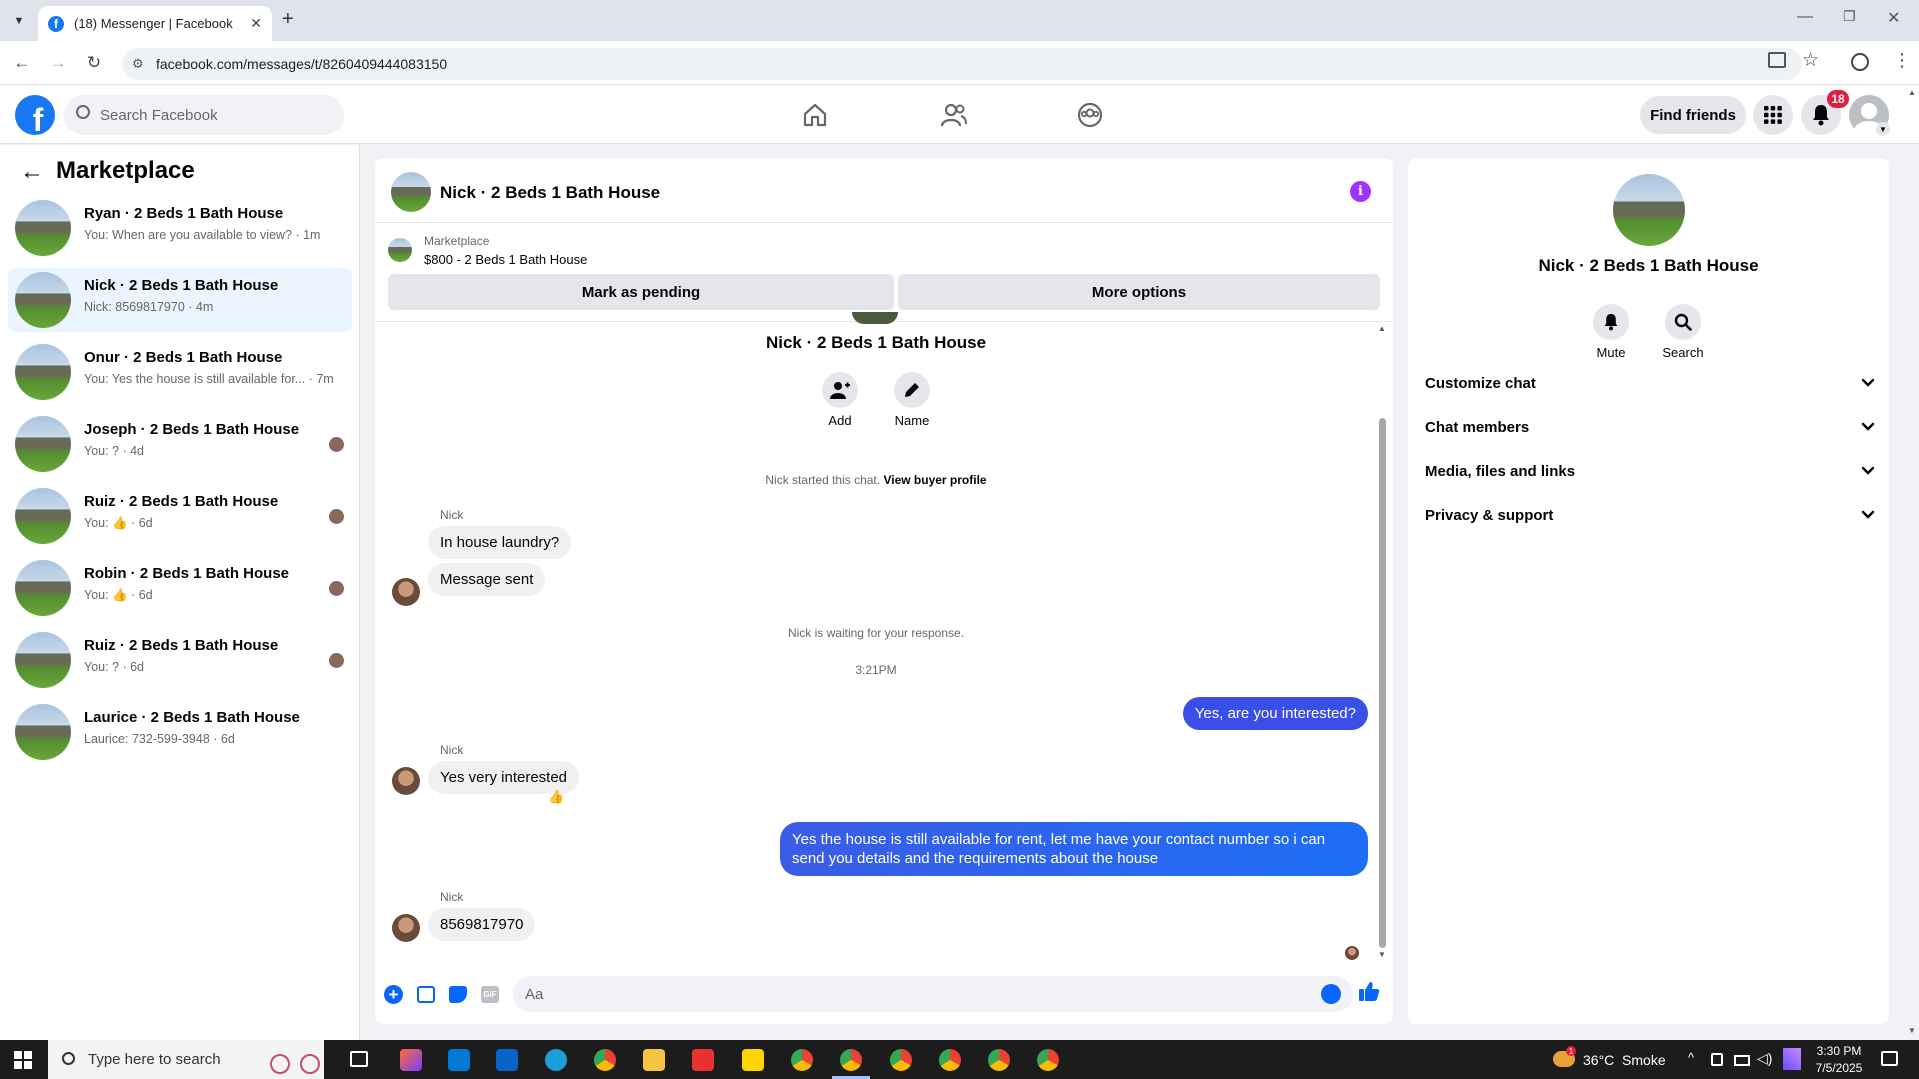 This screenshot has width=1919, height=1079. I want to click on conversation-item: Ruiz · 2 Beds 1 Bath House You: ? · 6d, so click(180, 660).